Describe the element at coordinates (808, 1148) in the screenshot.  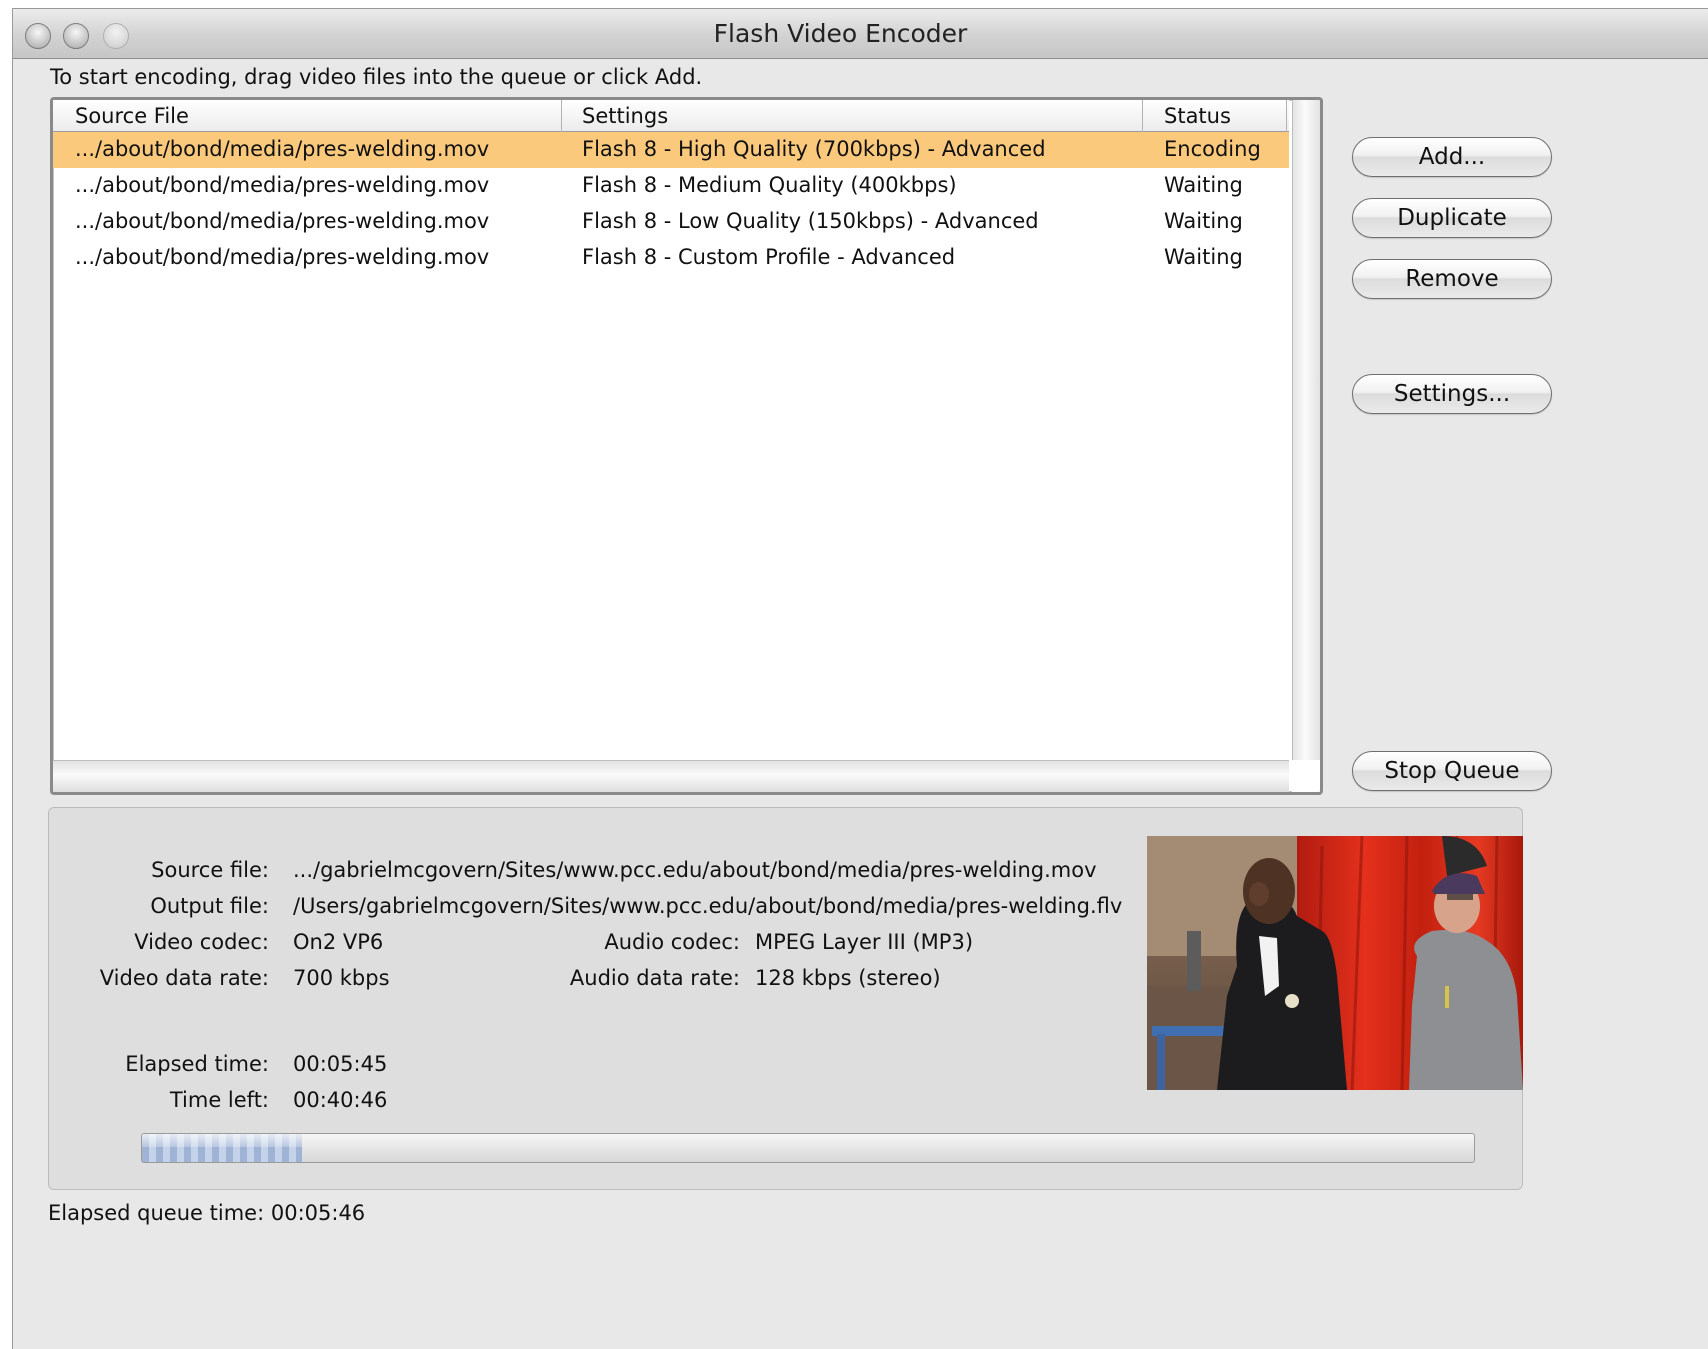
I see `encoding-progress-bar` at that location.